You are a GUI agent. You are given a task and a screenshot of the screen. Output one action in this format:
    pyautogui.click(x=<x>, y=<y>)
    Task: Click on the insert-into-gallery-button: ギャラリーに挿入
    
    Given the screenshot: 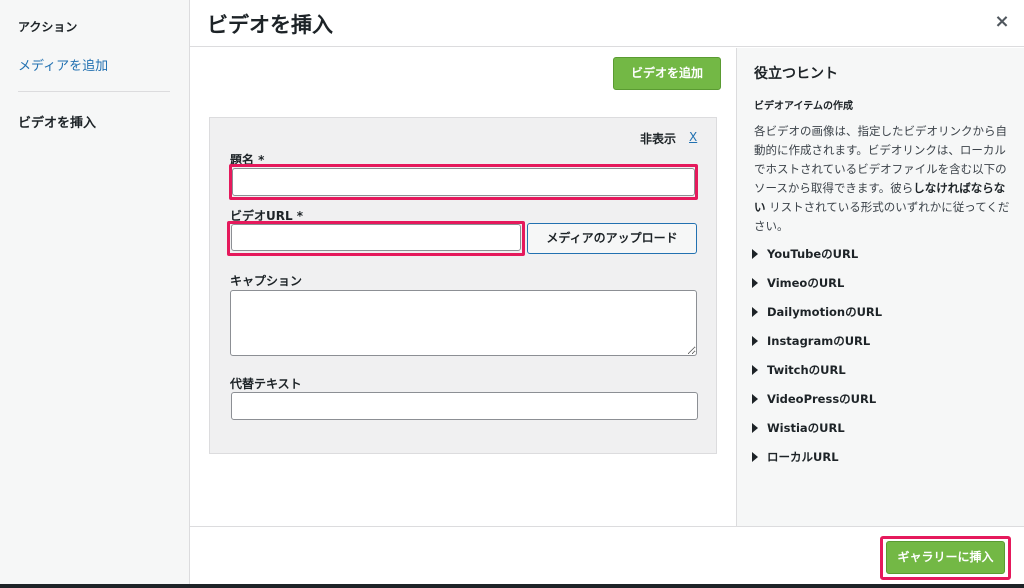 What is the action you would take?
    pyautogui.click(x=945, y=557)
    